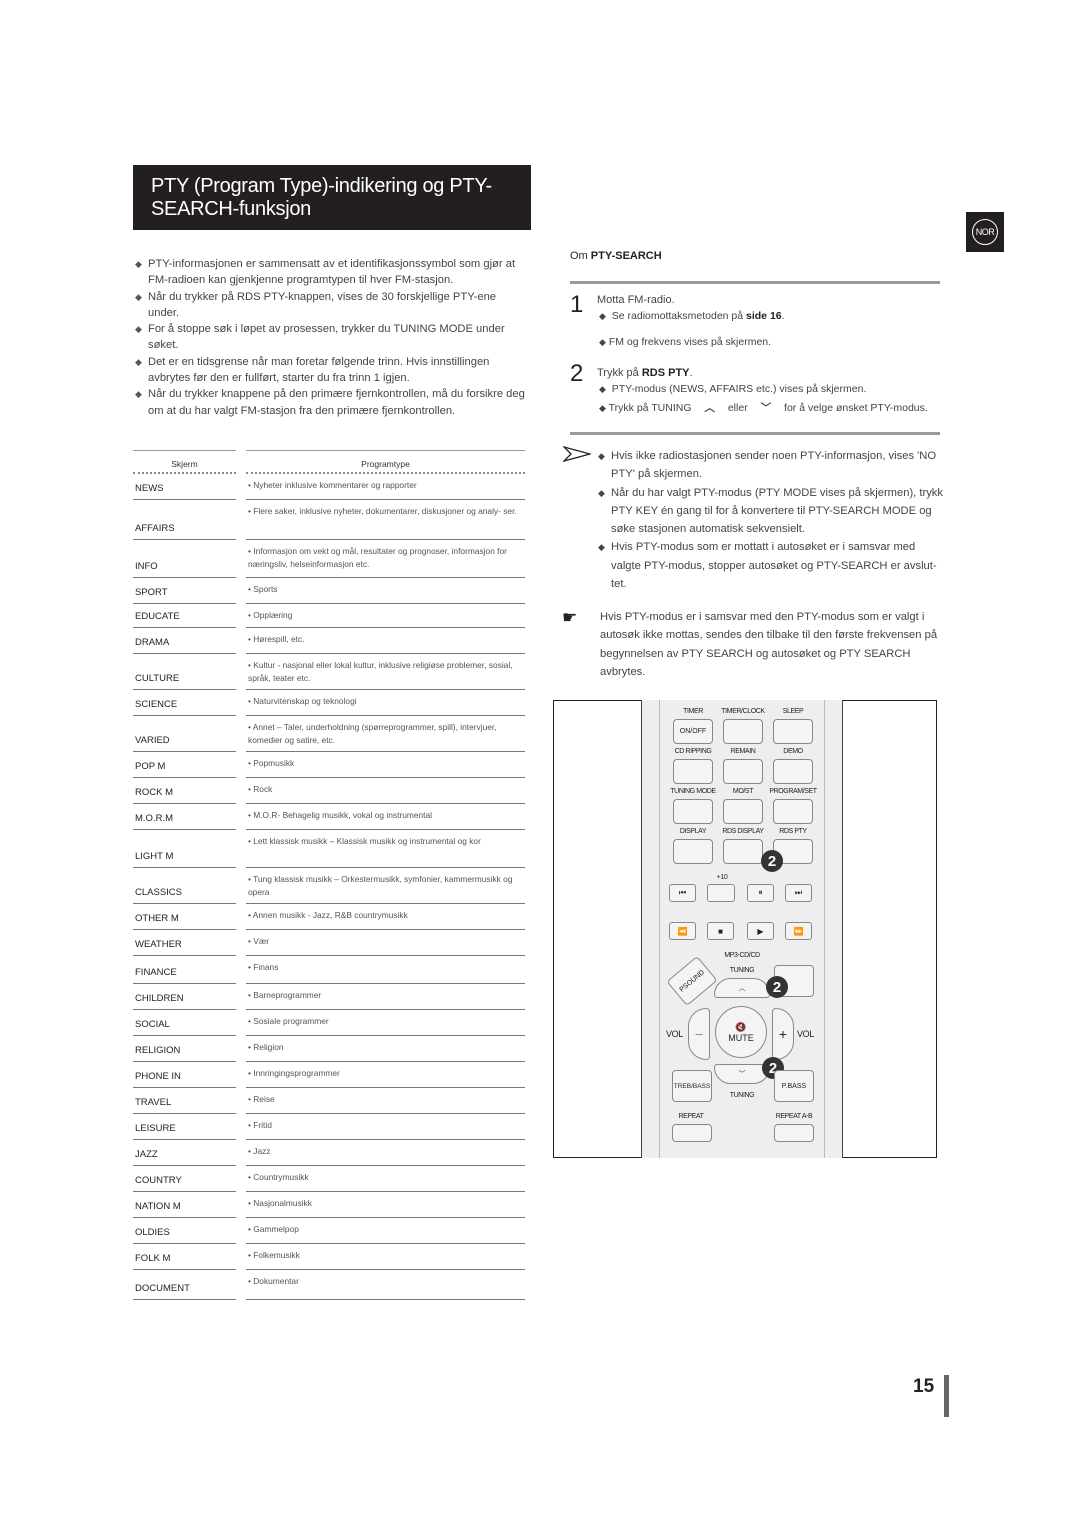 Image resolution: width=1080 pixels, height=1527 pixels. I want to click on pty-description: • Religion, so click(385, 1049).